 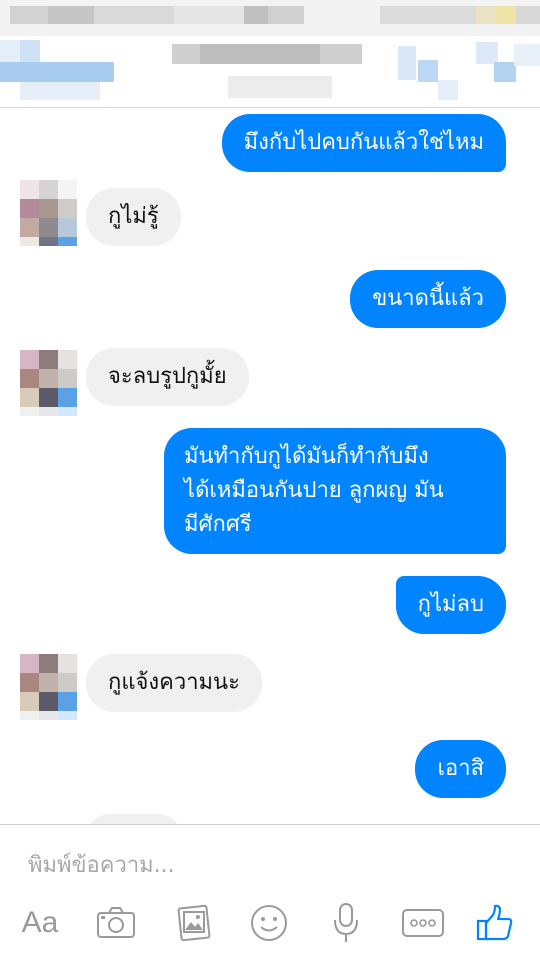 I want to click on gallery-icon, so click(x=194, y=923).